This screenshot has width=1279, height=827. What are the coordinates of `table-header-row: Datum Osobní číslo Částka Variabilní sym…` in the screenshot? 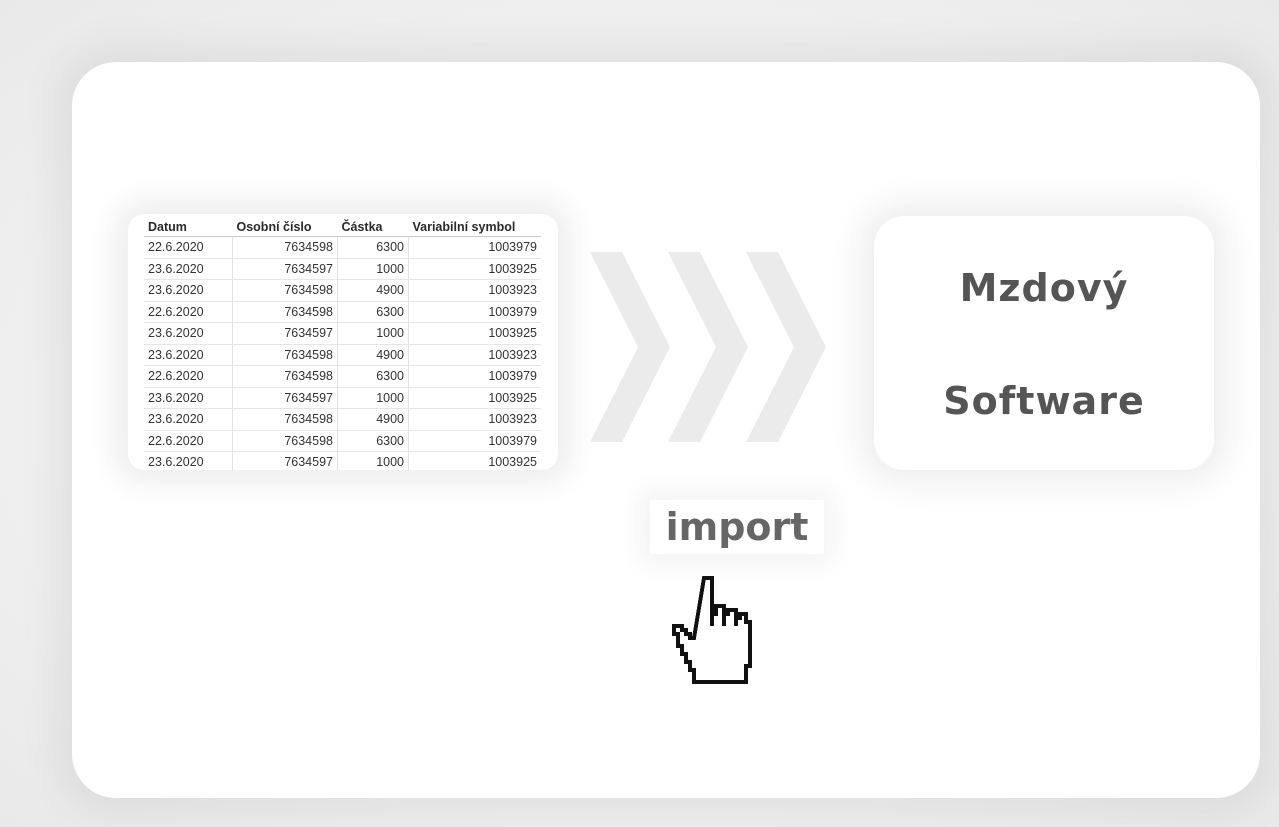 It's located at (342, 227).